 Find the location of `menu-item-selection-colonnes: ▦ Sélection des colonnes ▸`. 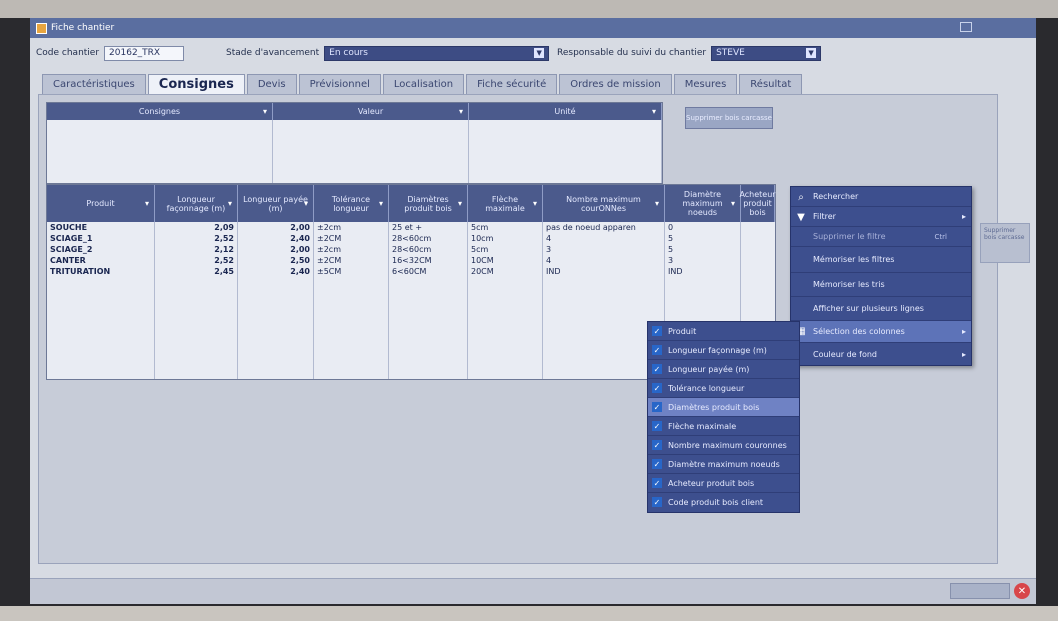

menu-item-selection-colonnes: ▦ Sélection des colonnes ▸ is located at coordinates (881, 332).